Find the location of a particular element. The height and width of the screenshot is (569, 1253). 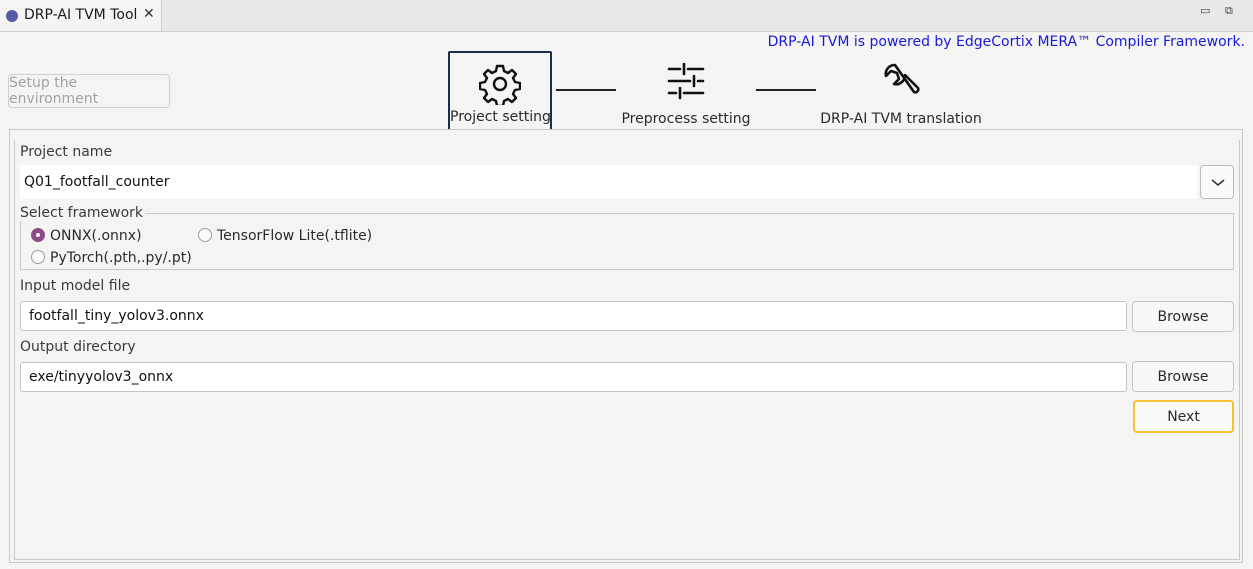

tab-drp-ai-tvm-tool: DRP-AI TVM Tool ✕ is located at coordinates (81, 15).